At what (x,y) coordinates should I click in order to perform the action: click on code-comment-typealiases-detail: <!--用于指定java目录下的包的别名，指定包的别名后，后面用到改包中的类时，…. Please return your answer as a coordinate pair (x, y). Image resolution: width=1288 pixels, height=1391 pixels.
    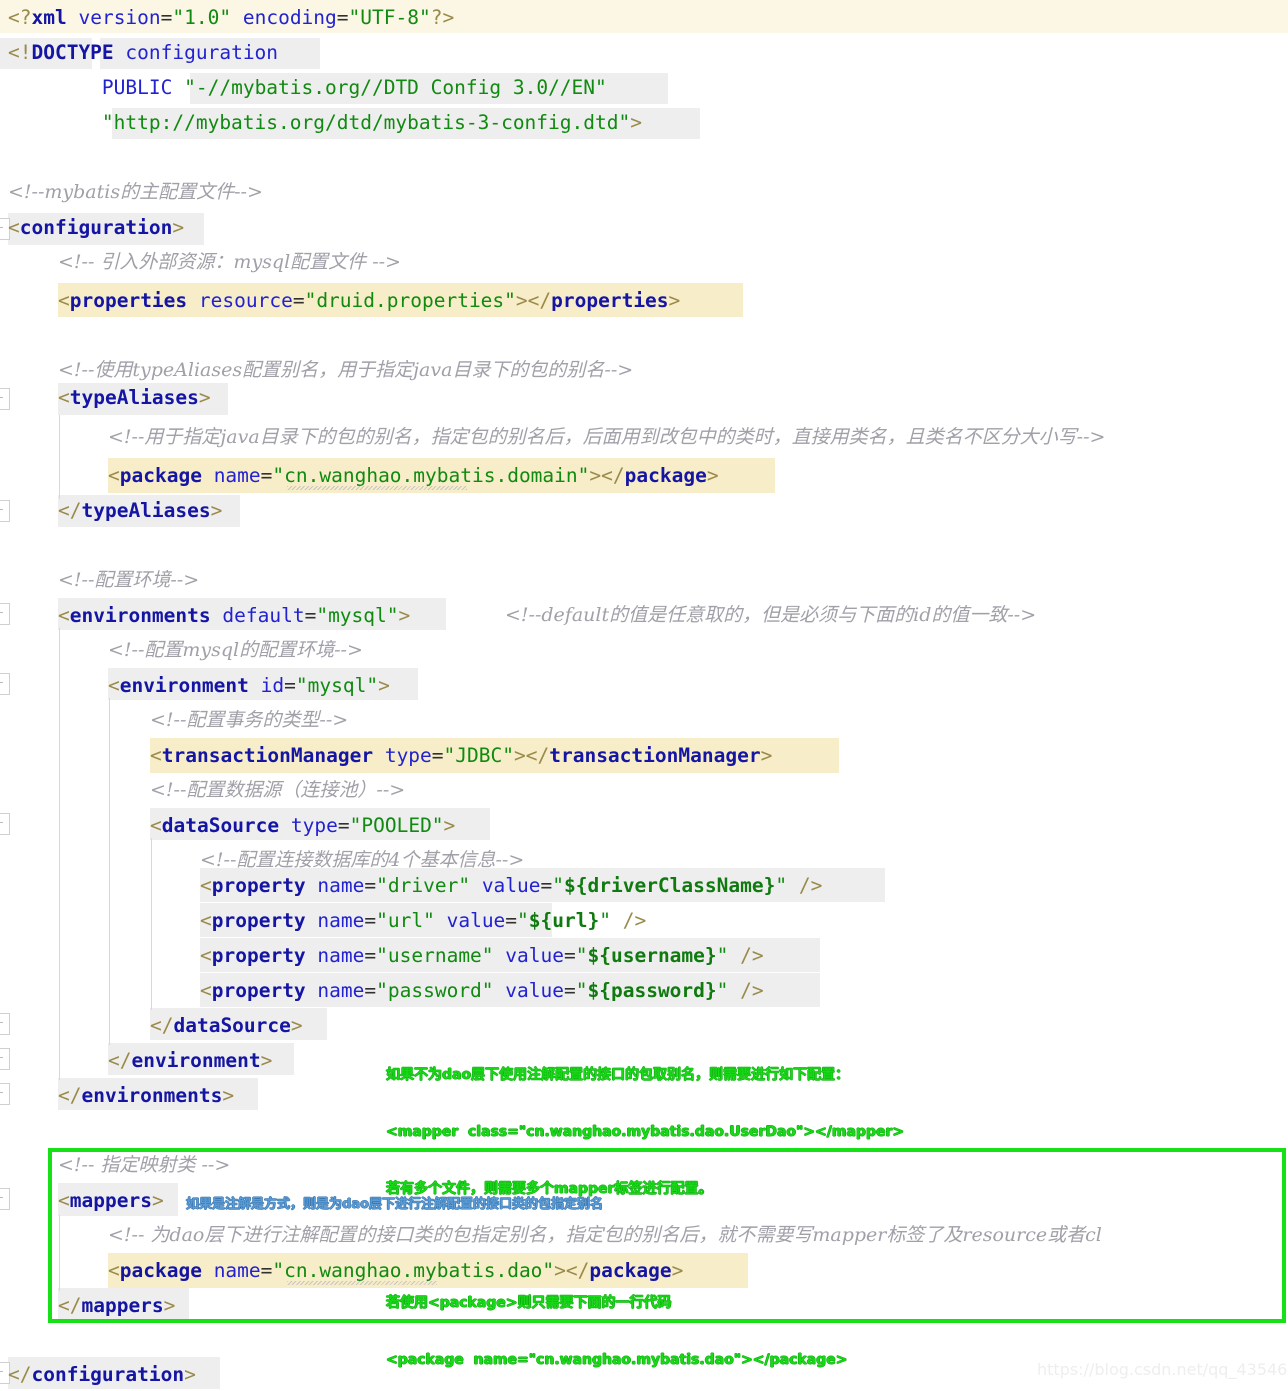
    Looking at the image, I should click on (607, 437).